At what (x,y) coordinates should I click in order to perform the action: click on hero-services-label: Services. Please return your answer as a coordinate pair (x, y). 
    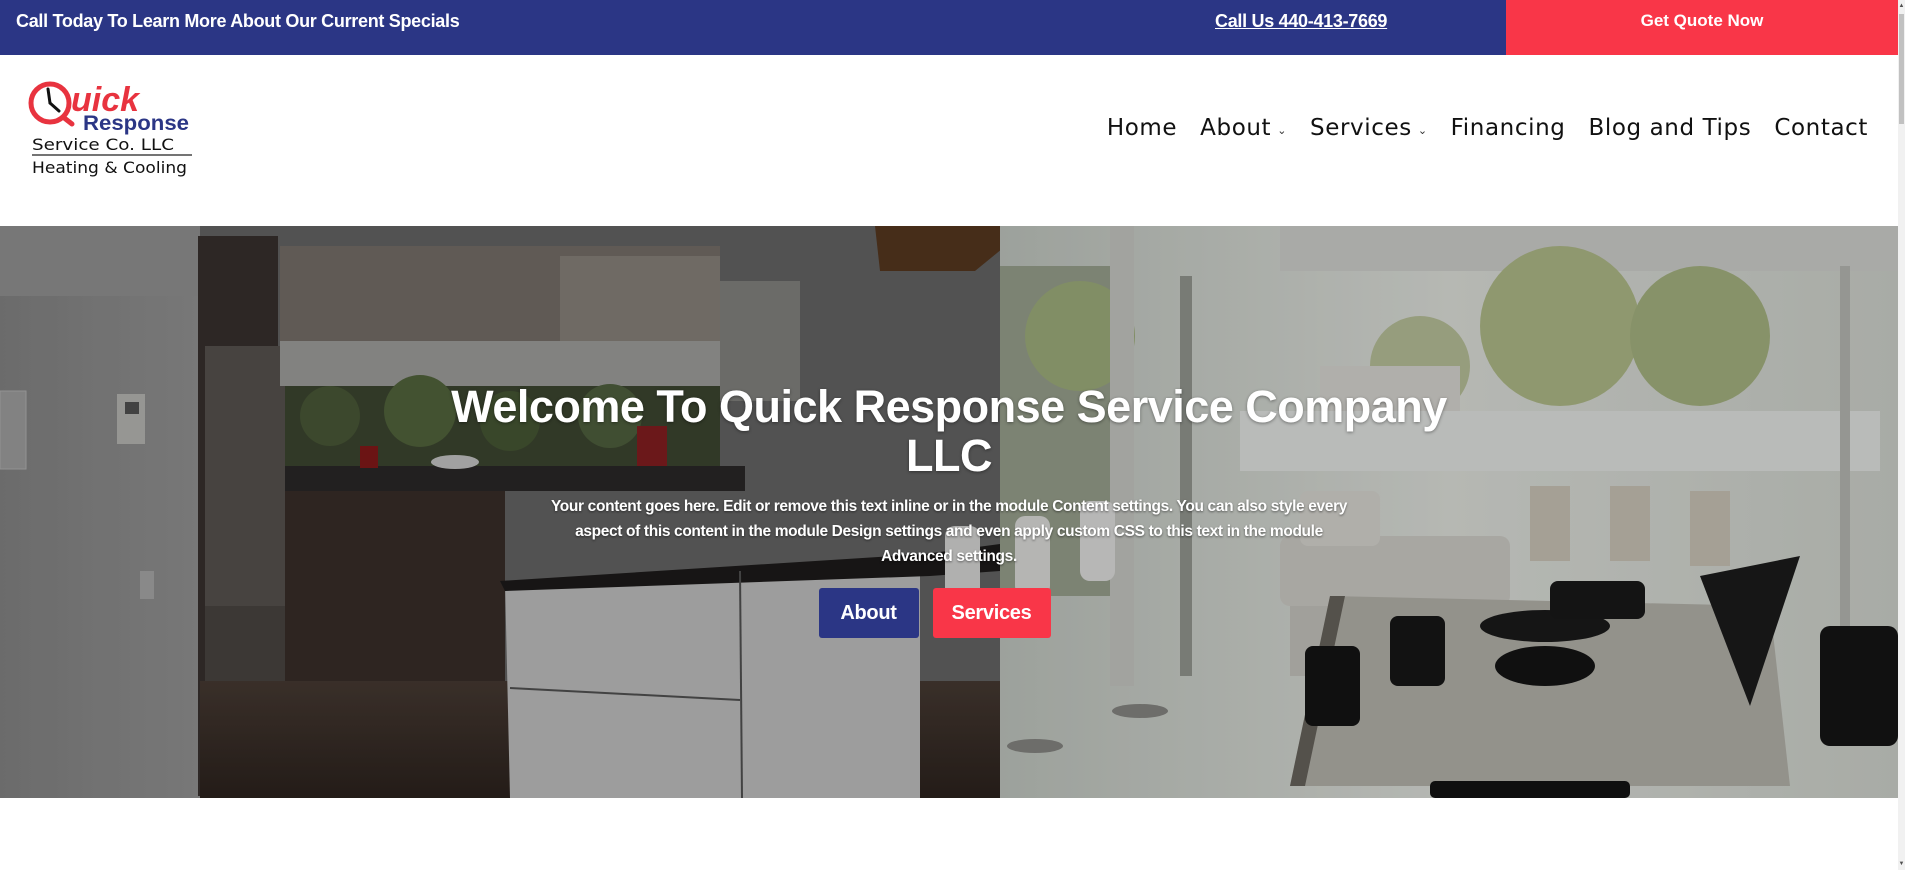
    Looking at the image, I should click on (991, 612).